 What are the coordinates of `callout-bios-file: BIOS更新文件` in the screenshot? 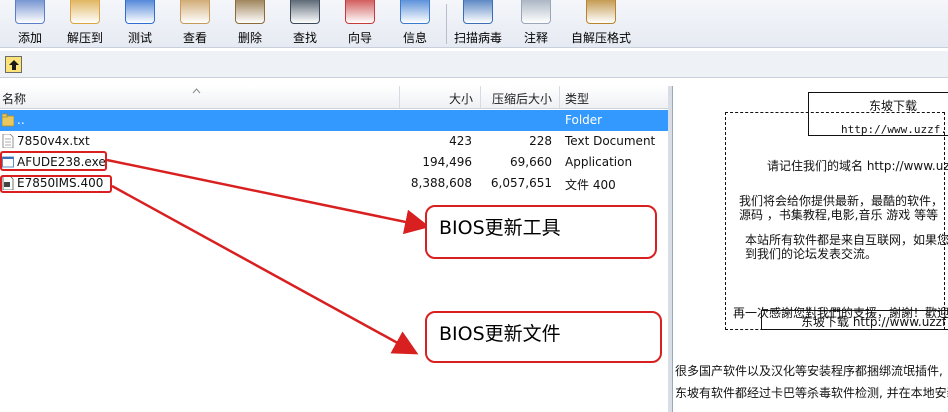 It's located at (543, 337).